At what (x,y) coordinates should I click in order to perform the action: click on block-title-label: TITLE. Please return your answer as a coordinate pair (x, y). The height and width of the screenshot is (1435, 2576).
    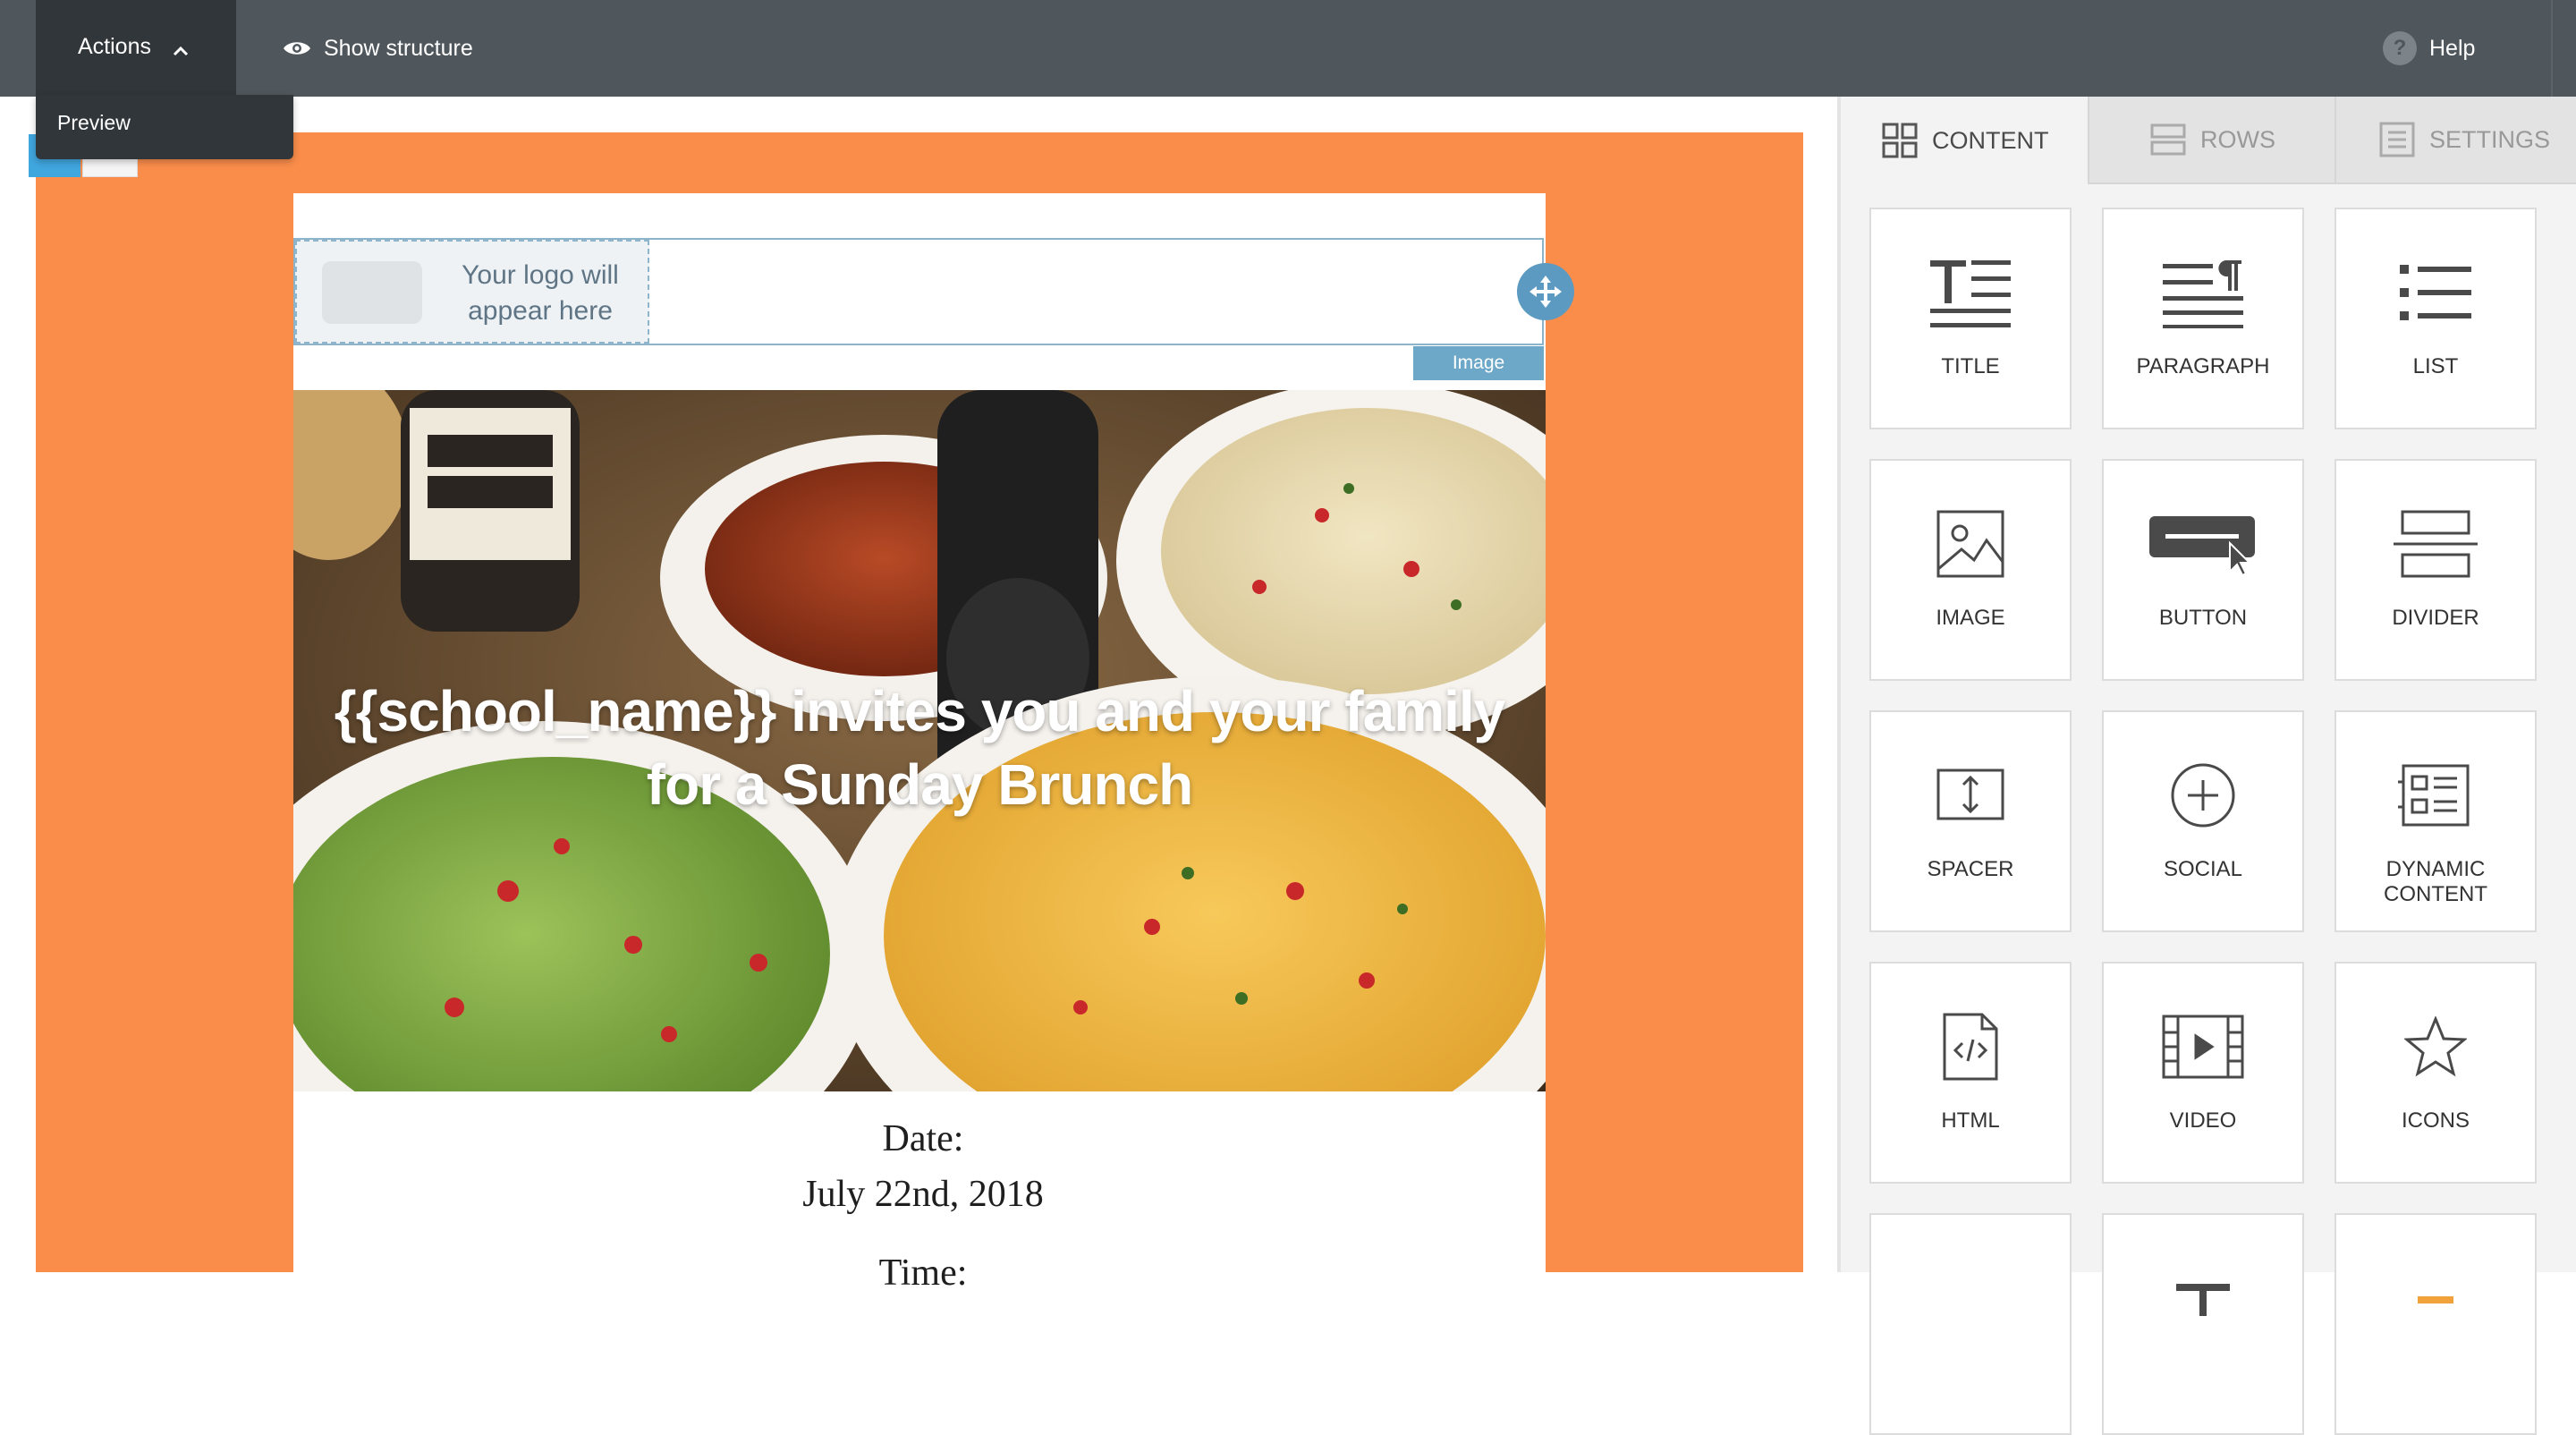
    Looking at the image, I should click on (1970, 366).